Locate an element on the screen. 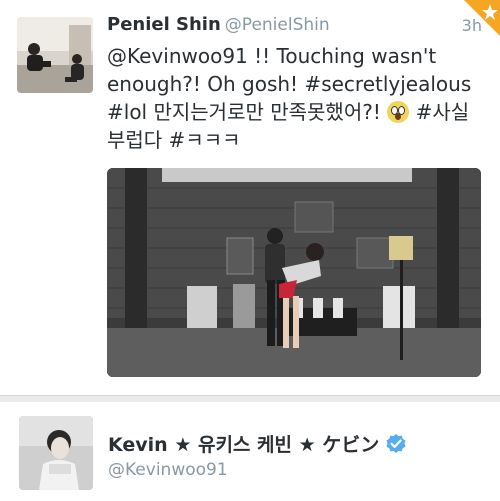  author-handle: @PenielShin is located at coordinates (277, 25).